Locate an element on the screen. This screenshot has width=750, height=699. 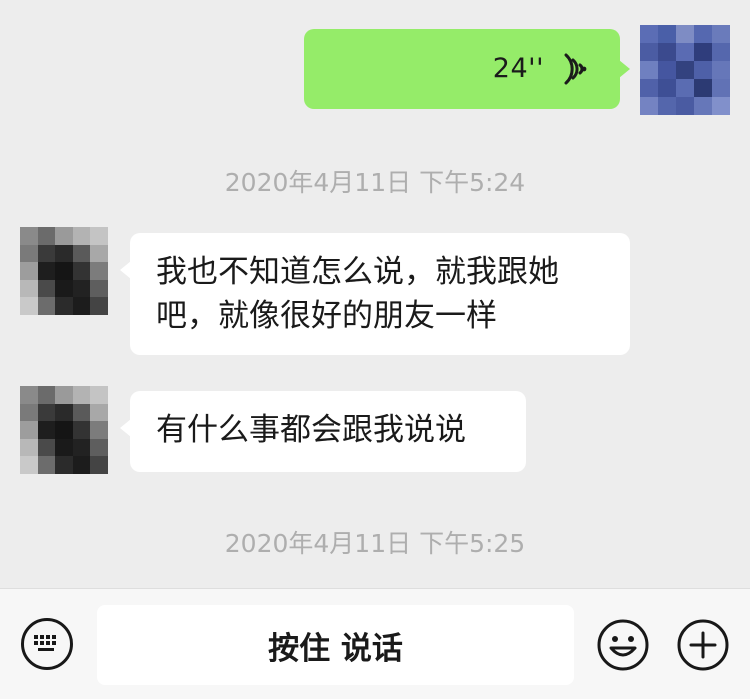
hold-to-talk-button: 按住 说话 is located at coordinates (335, 645).